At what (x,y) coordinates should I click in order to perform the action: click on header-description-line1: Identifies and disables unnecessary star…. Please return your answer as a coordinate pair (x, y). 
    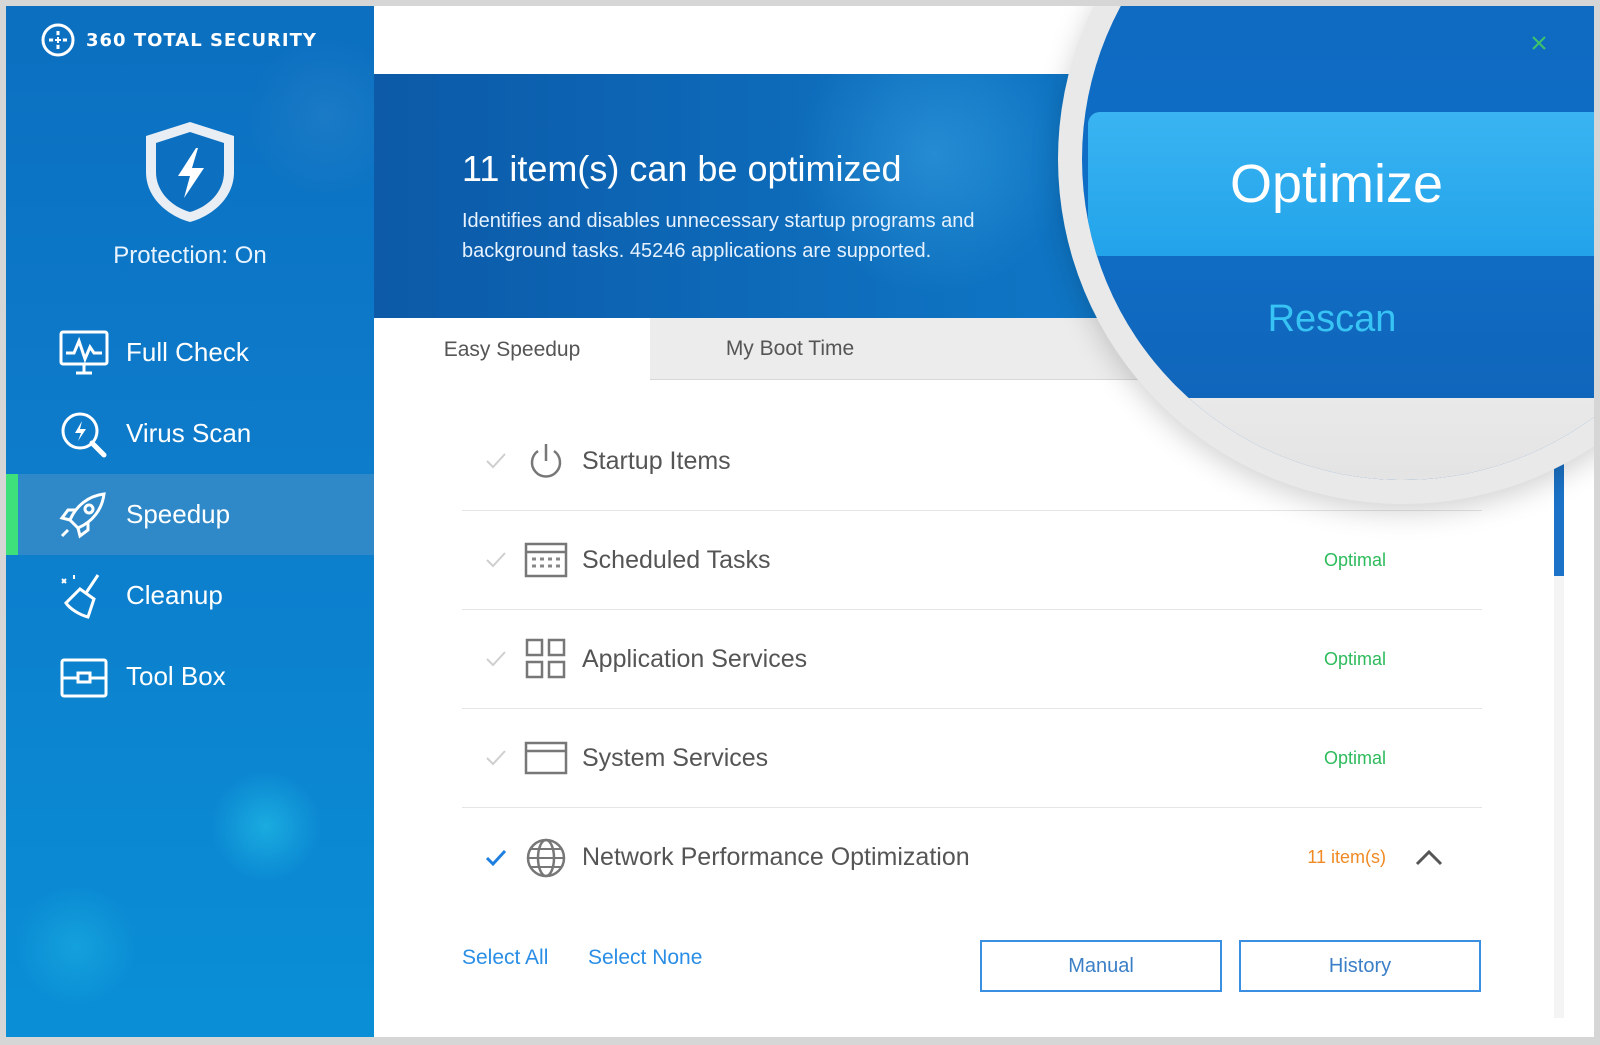
    Looking at the image, I should click on (718, 221).